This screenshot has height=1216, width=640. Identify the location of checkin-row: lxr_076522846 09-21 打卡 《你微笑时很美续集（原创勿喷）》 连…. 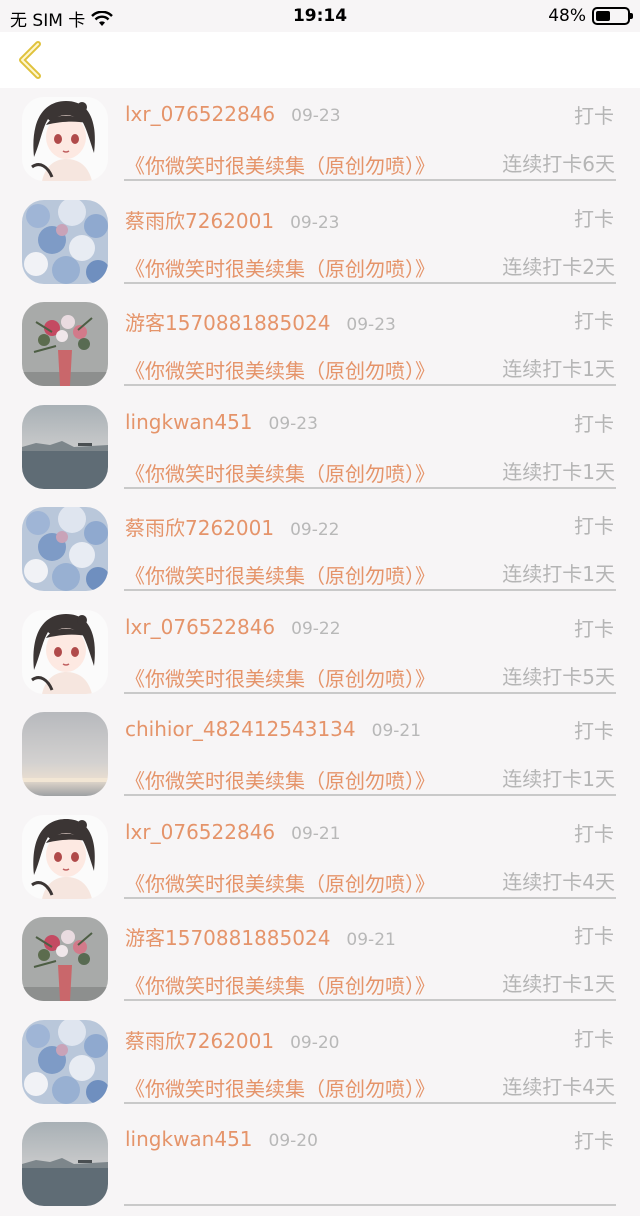
(320, 857).